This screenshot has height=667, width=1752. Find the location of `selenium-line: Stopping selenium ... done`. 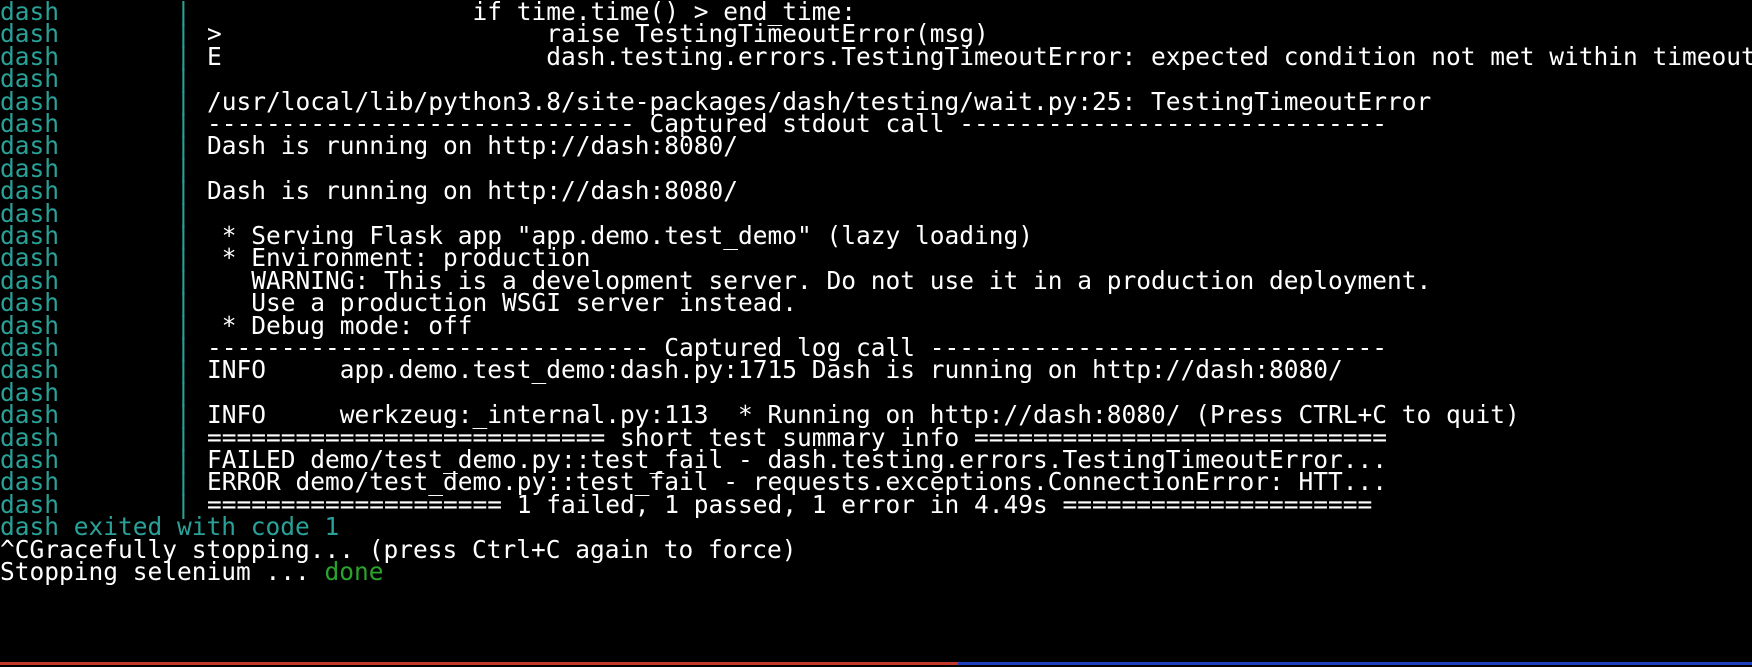

selenium-line: Stopping selenium ... done is located at coordinates (192, 571).